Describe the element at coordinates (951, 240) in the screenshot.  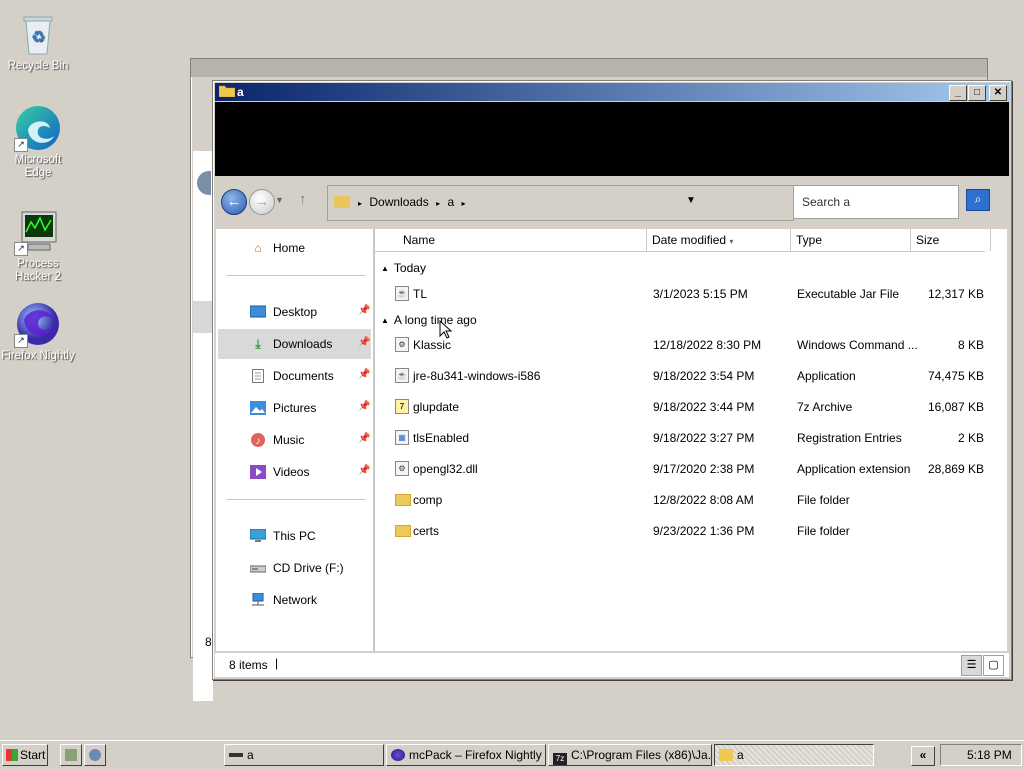
I see `column-size: Size` at that location.